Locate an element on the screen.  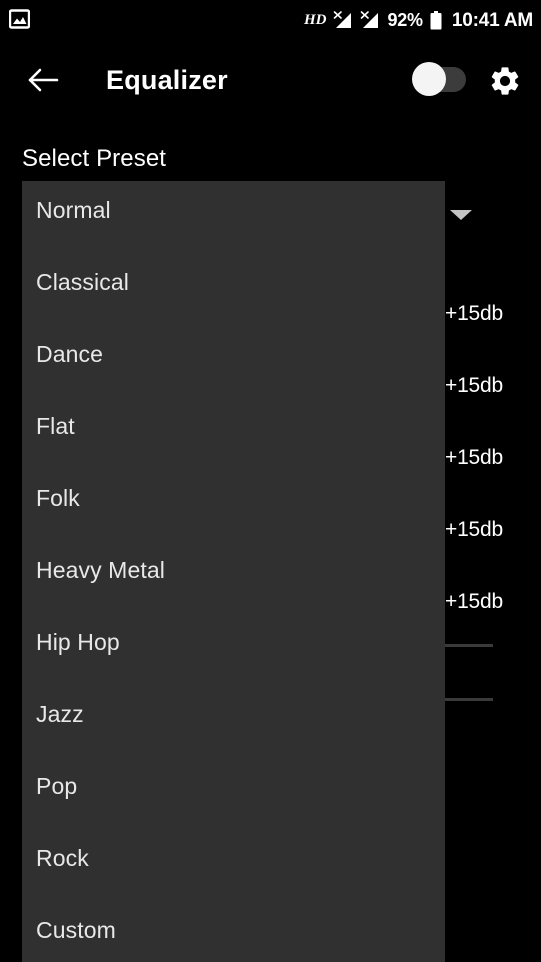
status-bar: HD 92% 10:41 AM is located at coordinates (270, 20).